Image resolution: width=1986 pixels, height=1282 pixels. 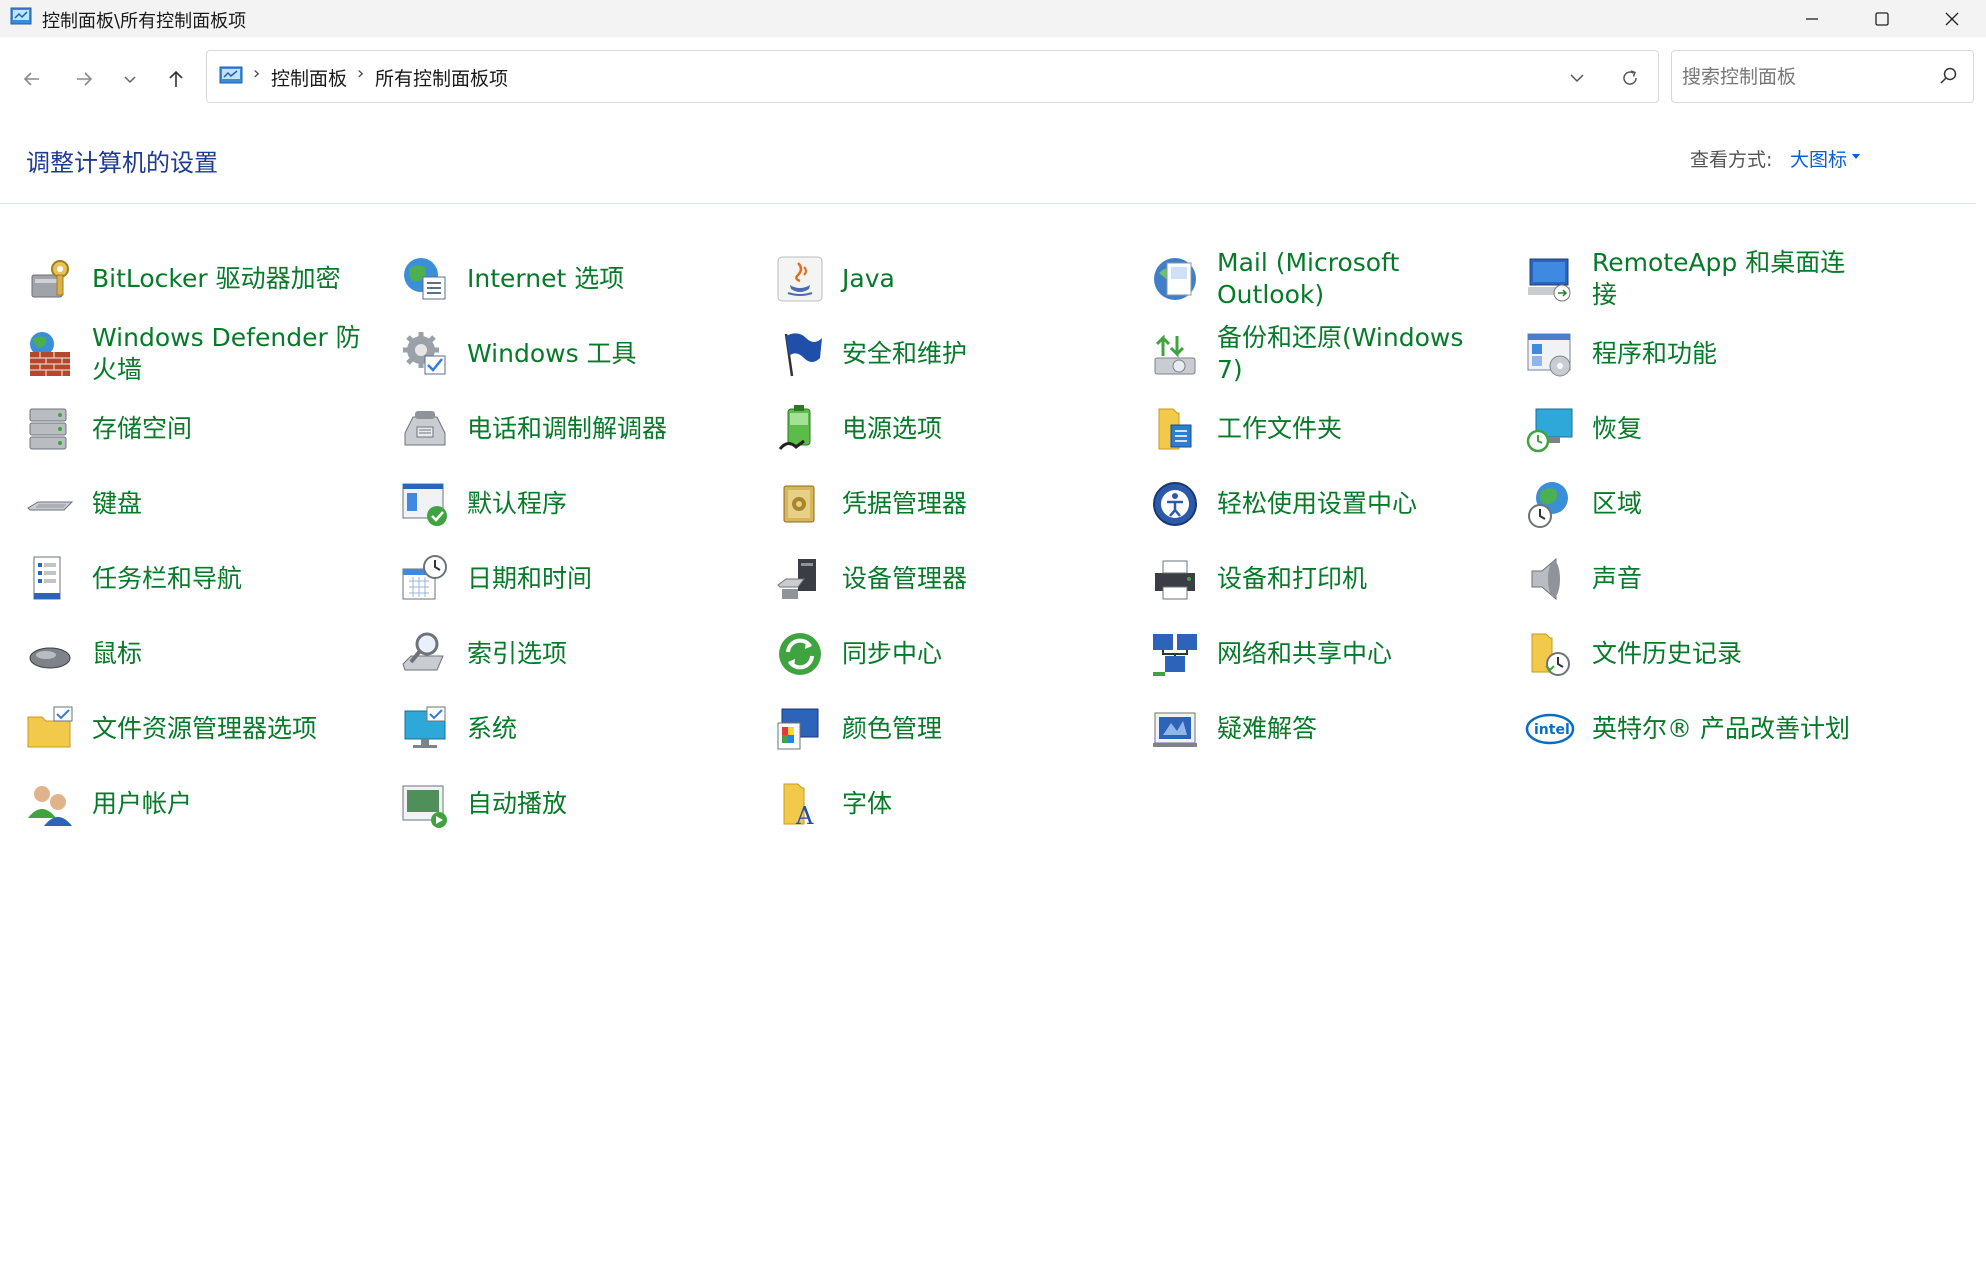 What do you see at coordinates (1356, 279) in the screenshot?
I see `item-label: Mail (Microsoft Outlook)` at bounding box center [1356, 279].